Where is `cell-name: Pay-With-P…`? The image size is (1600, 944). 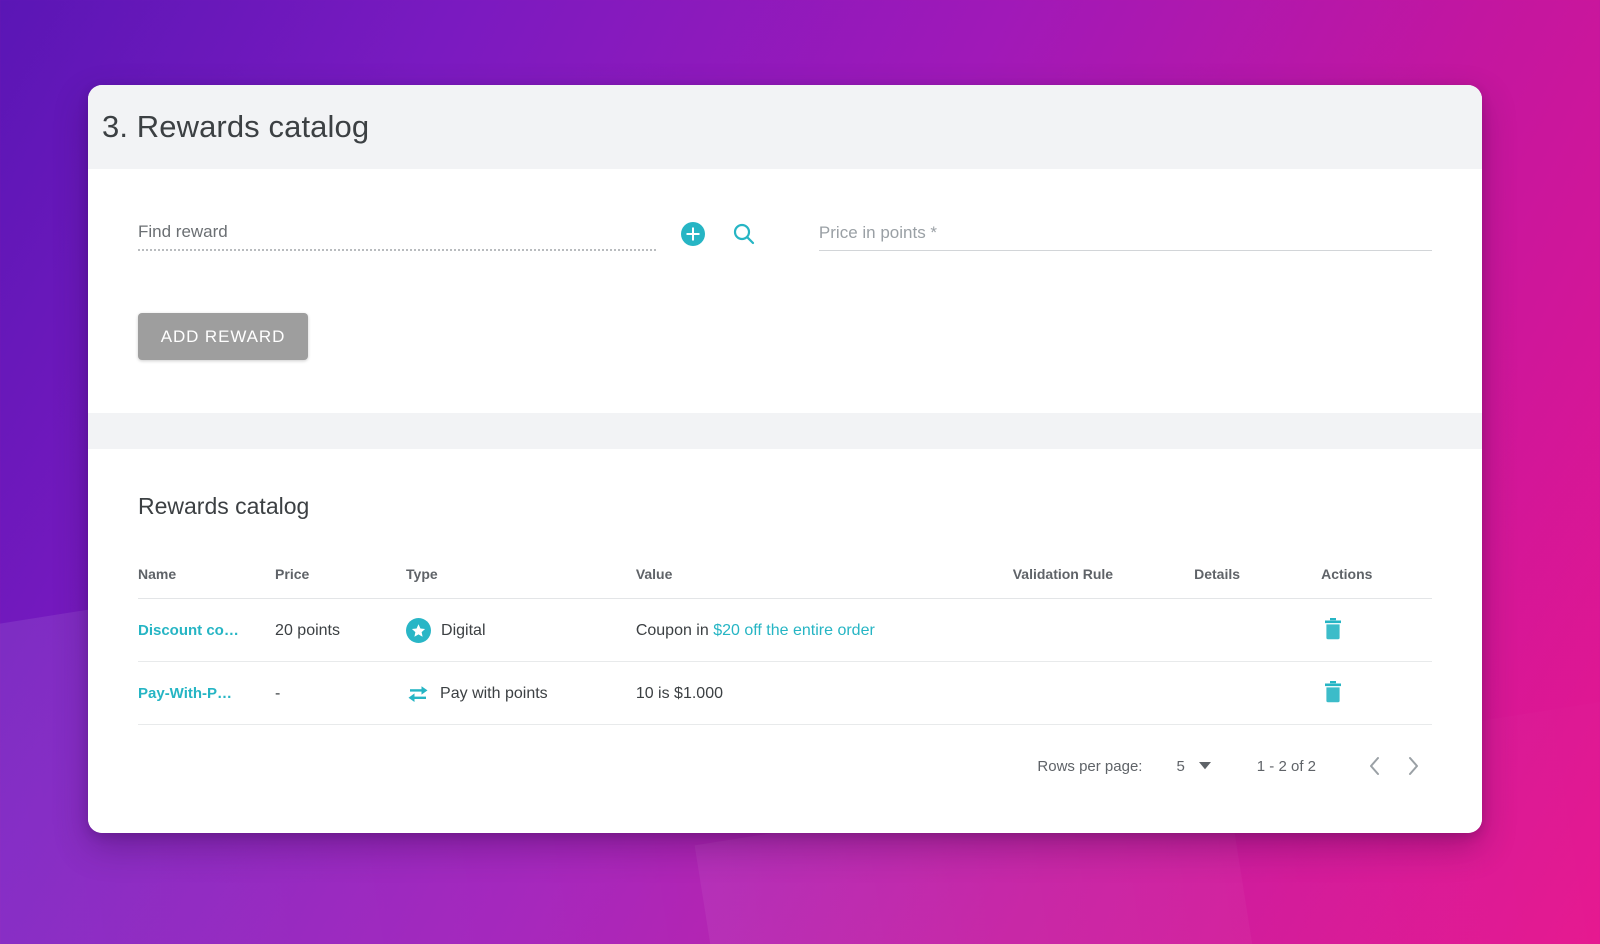 cell-name: Pay-With-P… is located at coordinates (207, 693).